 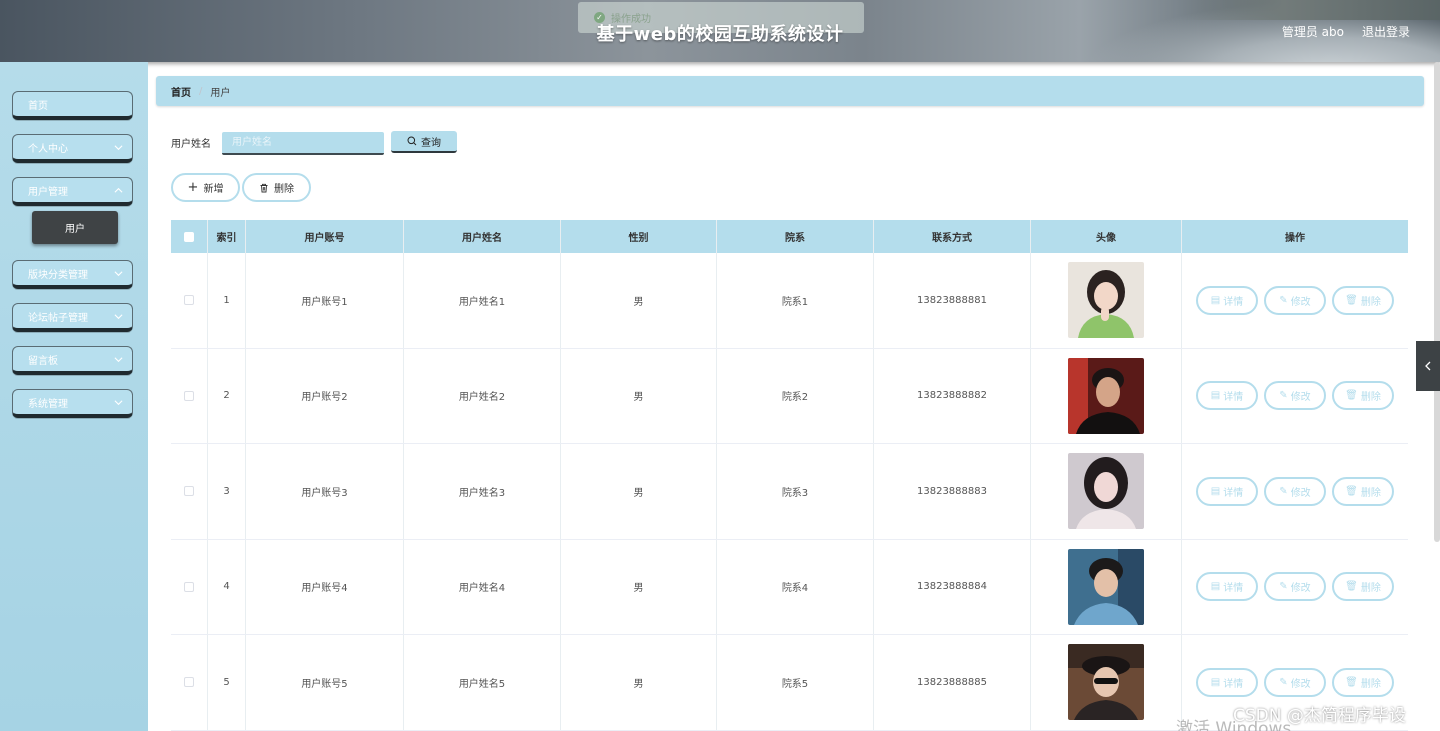 What do you see at coordinates (482, 300) in the screenshot?
I see `cell-name: 用户姓名1` at bounding box center [482, 300].